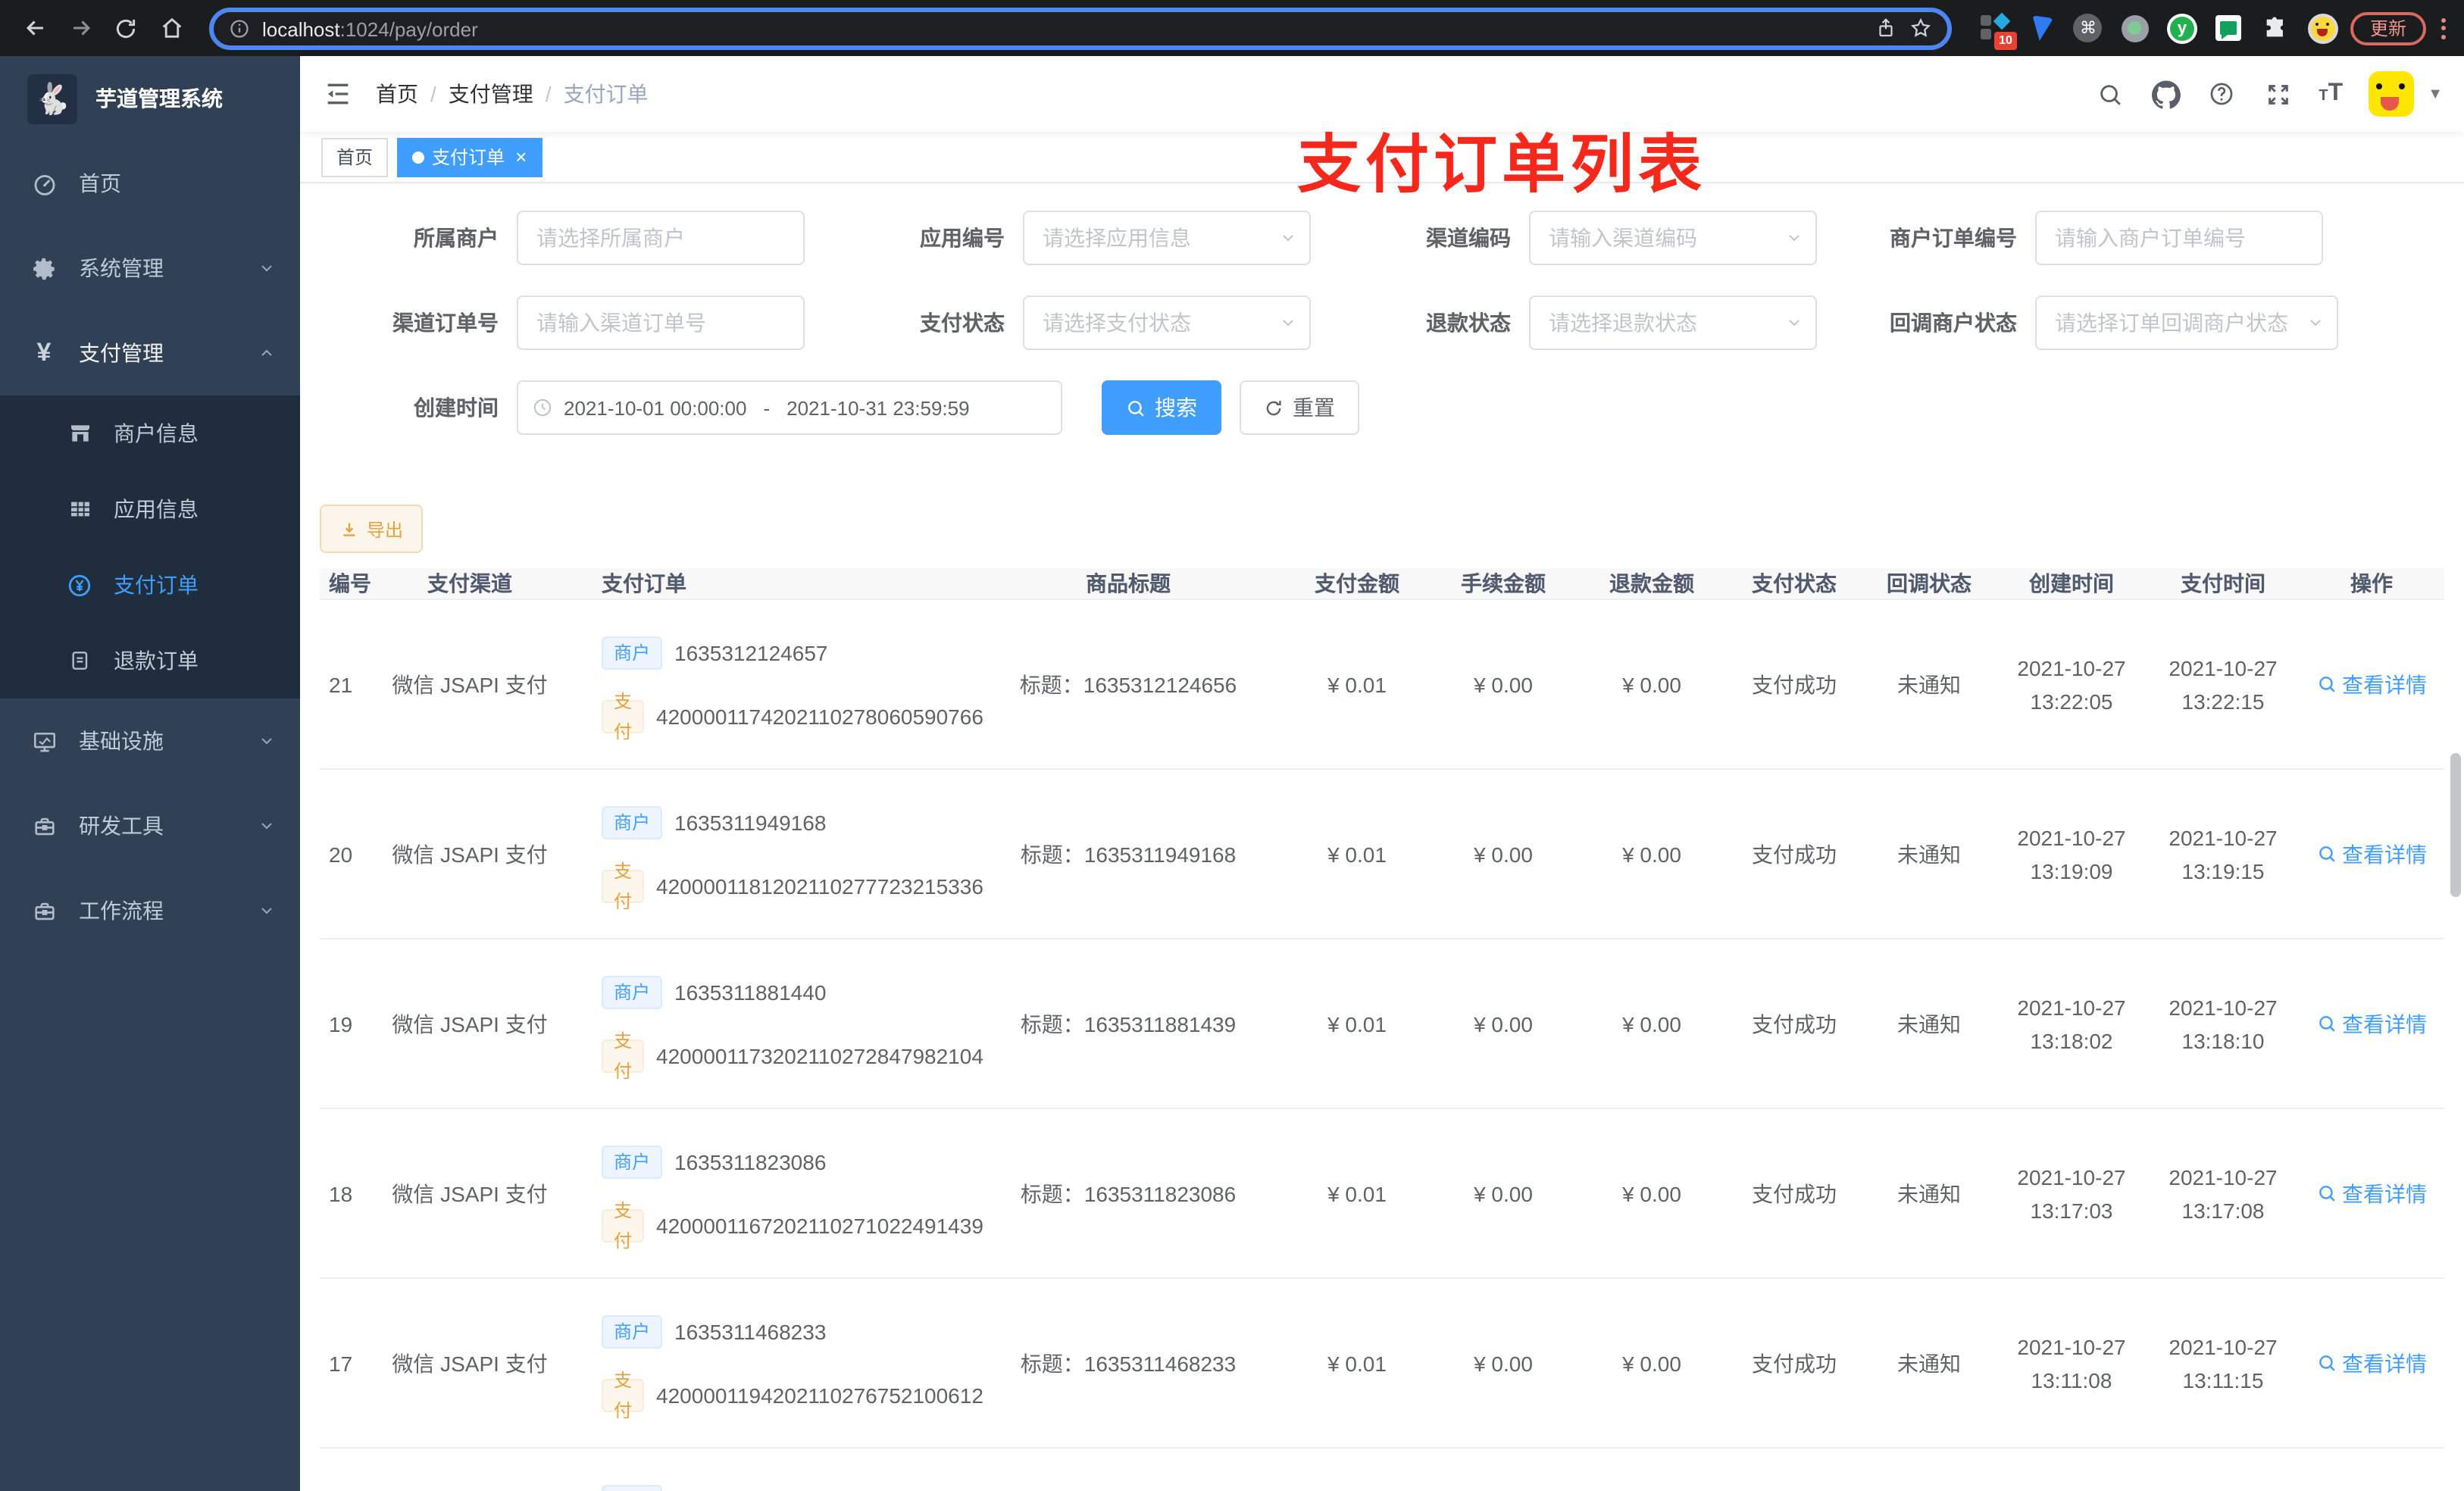 The width and height of the screenshot is (2464, 1491). I want to click on search-button: 搜索, so click(1161, 407).